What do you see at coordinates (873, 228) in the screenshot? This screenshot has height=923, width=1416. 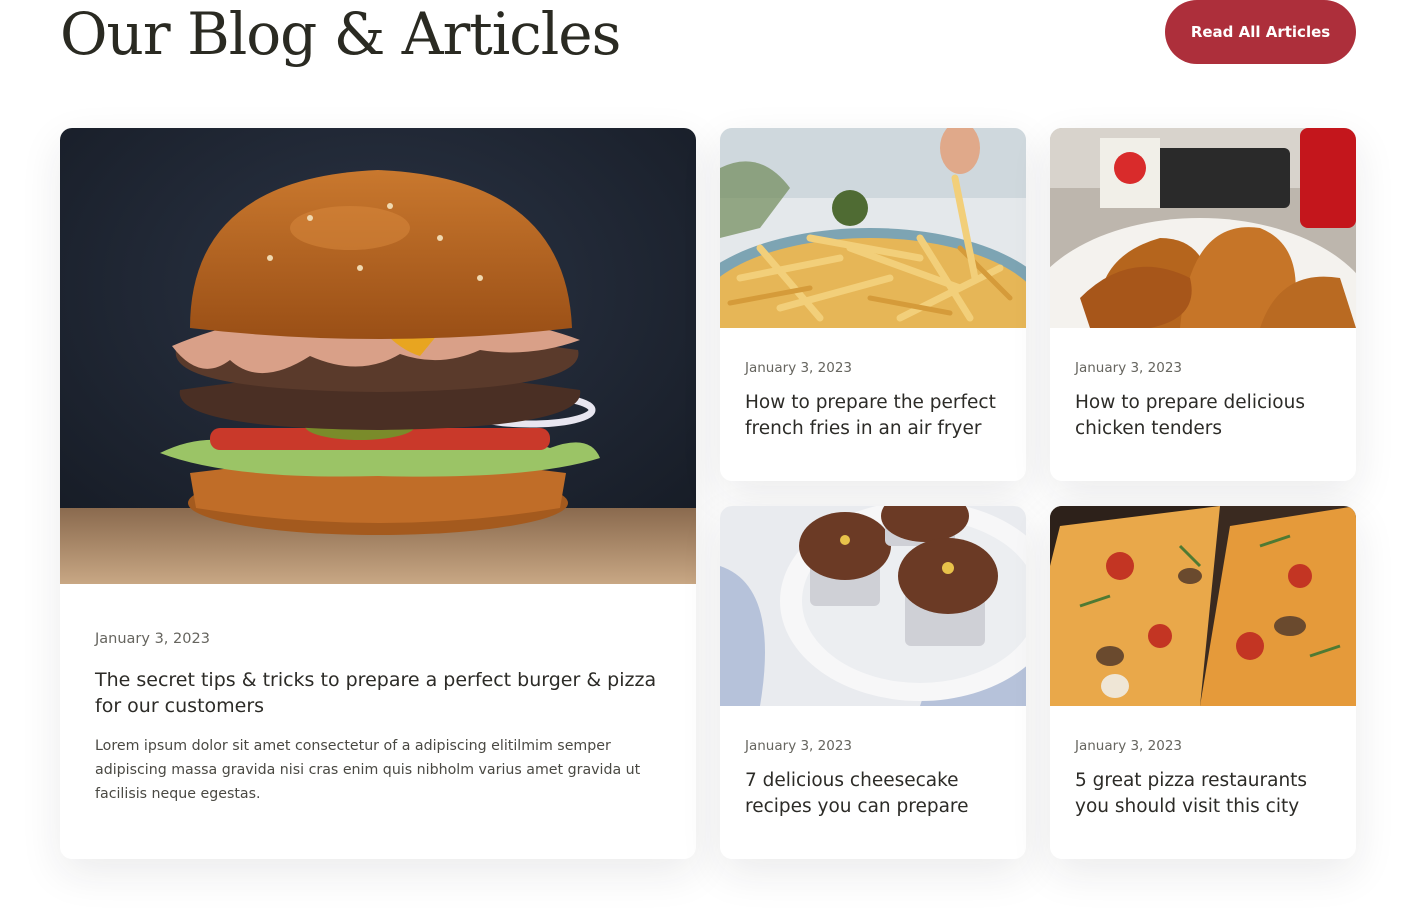 I see `french-fries-image` at bounding box center [873, 228].